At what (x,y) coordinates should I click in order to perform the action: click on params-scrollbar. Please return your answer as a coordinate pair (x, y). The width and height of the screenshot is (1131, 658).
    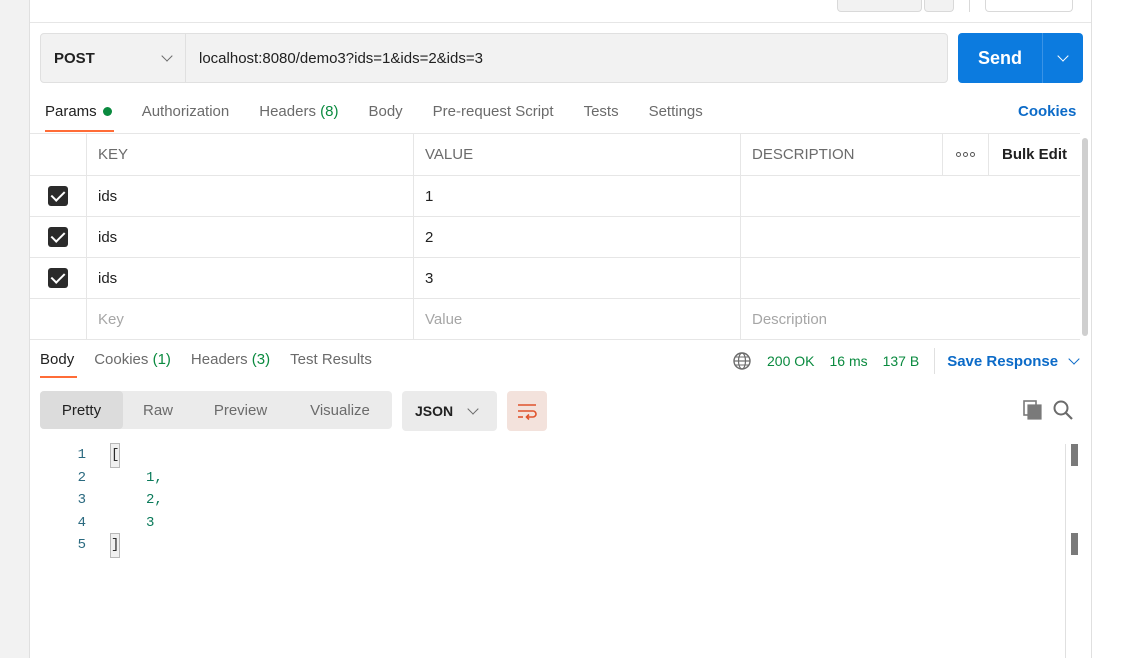
    Looking at the image, I should click on (1085, 237).